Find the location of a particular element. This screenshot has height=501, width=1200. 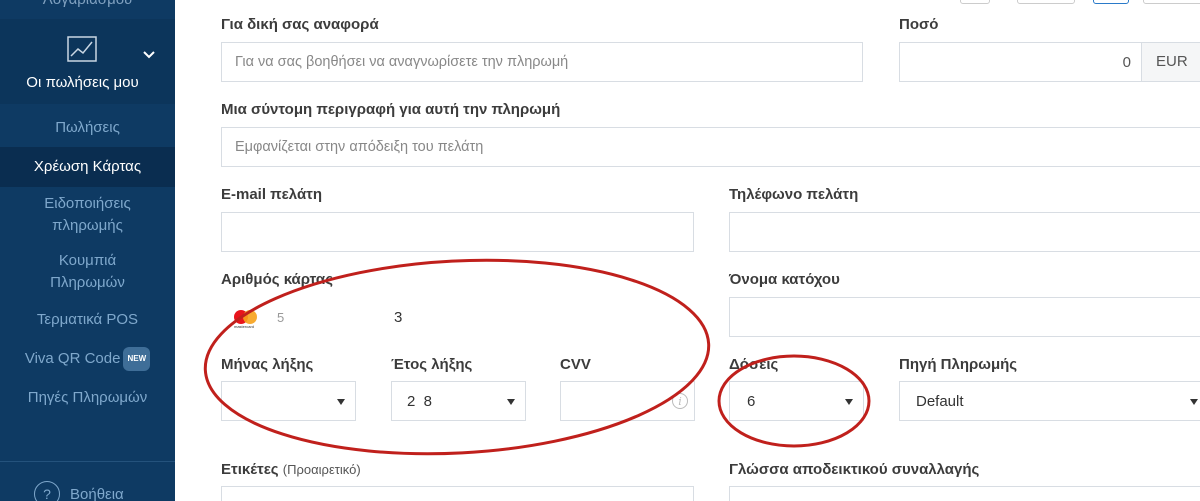

tags-label-text: Ετικέτες is located at coordinates (250, 469).